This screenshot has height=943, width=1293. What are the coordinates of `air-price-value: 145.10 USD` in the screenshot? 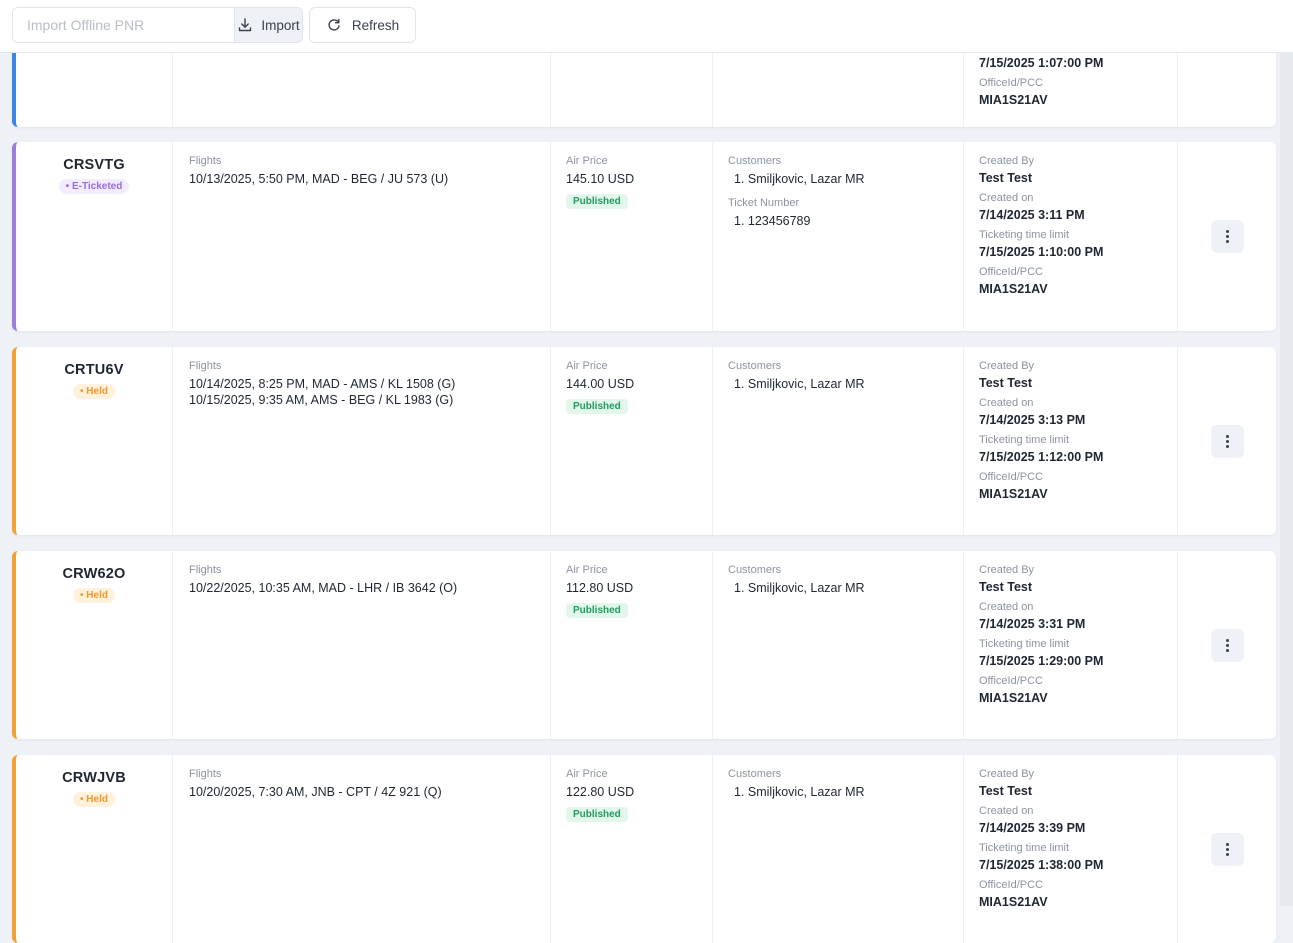 It's located at (600, 179).